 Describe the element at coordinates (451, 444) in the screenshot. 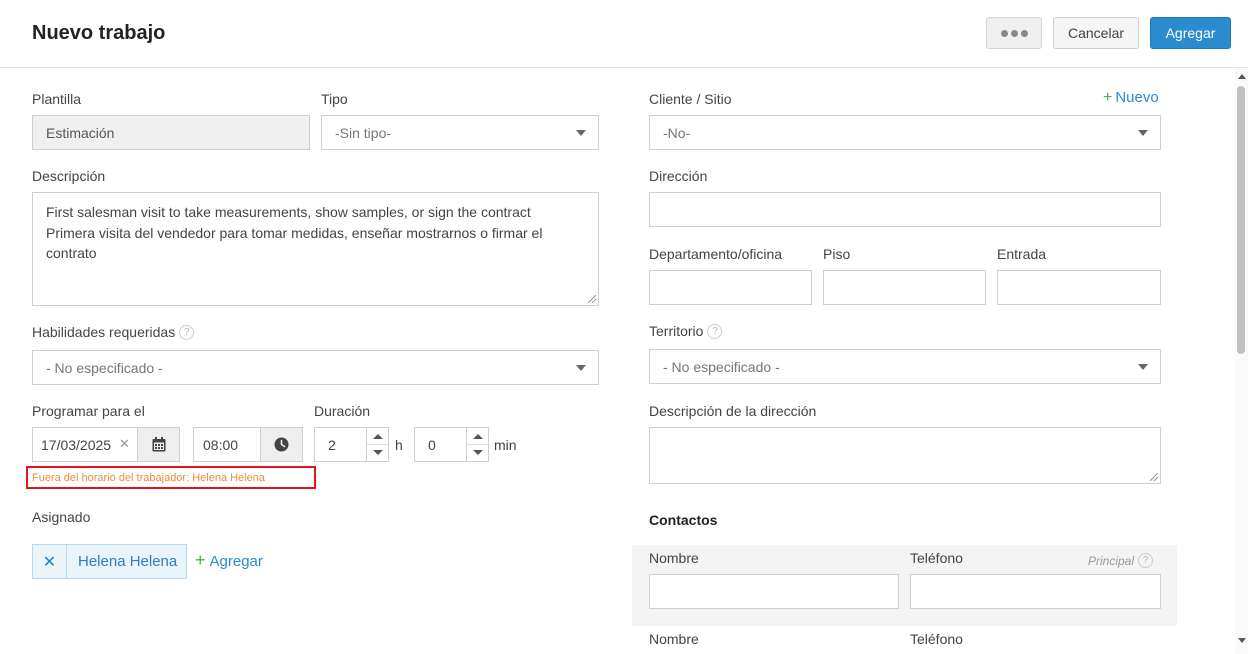

I see `duration-minutes-input: 0` at that location.